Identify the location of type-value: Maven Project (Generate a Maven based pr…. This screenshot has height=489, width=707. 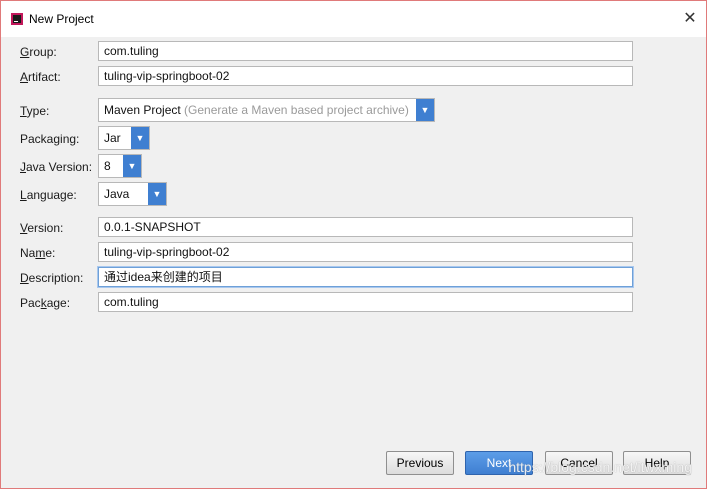
(256, 110).